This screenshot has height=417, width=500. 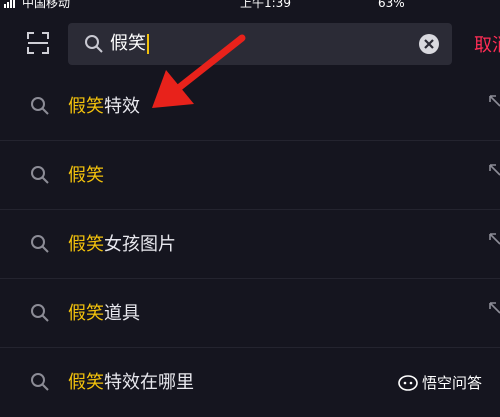 I want to click on carrier-label: 中国移动, so click(x=46, y=5).